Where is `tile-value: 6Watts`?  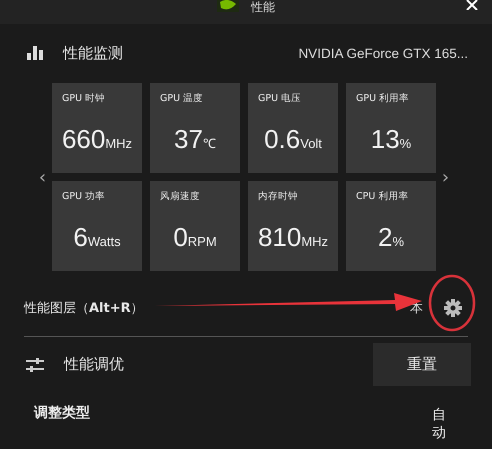
tile-value: 6Watts is located at coordinates (97, 237).